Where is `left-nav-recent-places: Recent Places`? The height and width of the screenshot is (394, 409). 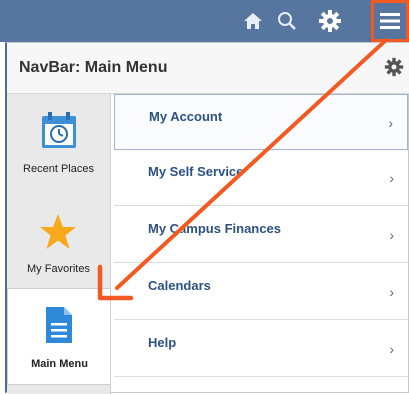
left-nav-recent-places: Recent Places is located at coordinates (58, 142).